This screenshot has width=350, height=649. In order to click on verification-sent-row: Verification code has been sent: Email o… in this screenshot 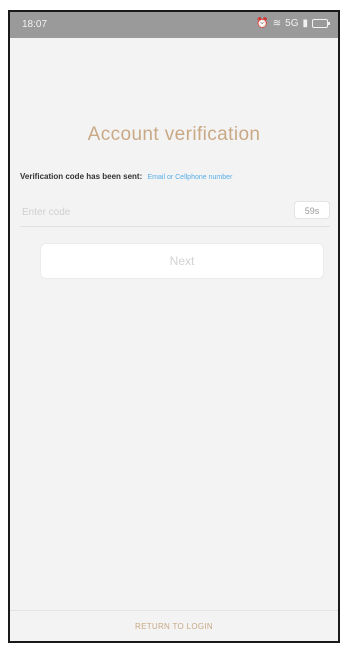, I will do `click(176, 176)`.